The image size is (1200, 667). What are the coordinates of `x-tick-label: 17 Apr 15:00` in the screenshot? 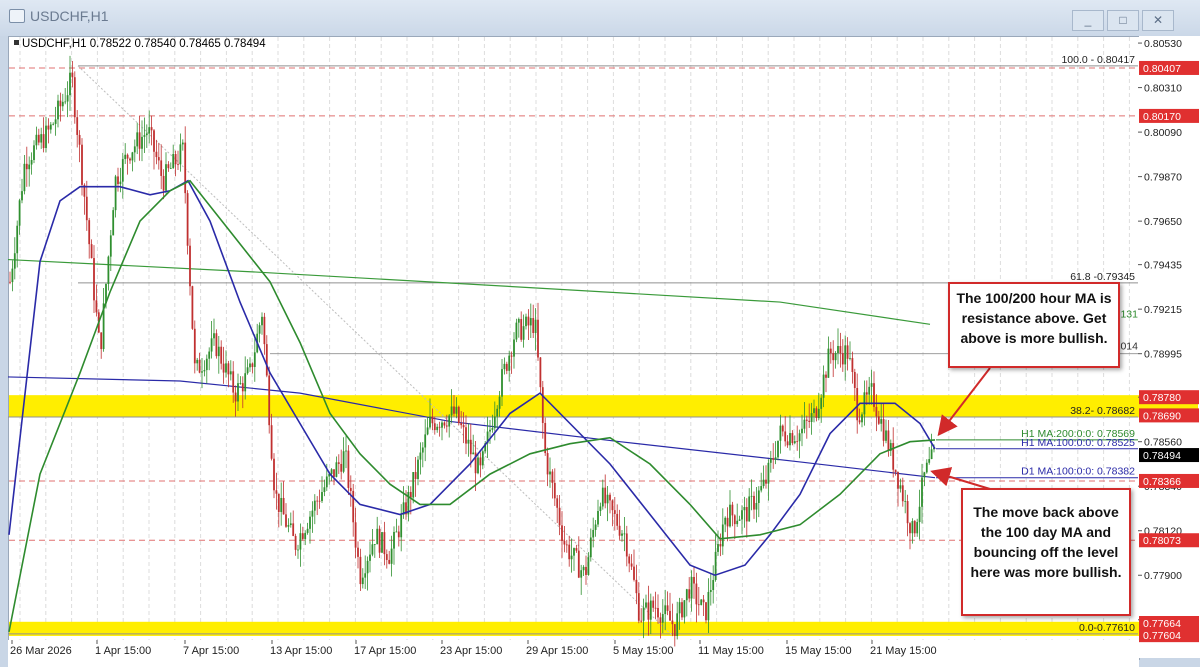 It's located at (385, 651).